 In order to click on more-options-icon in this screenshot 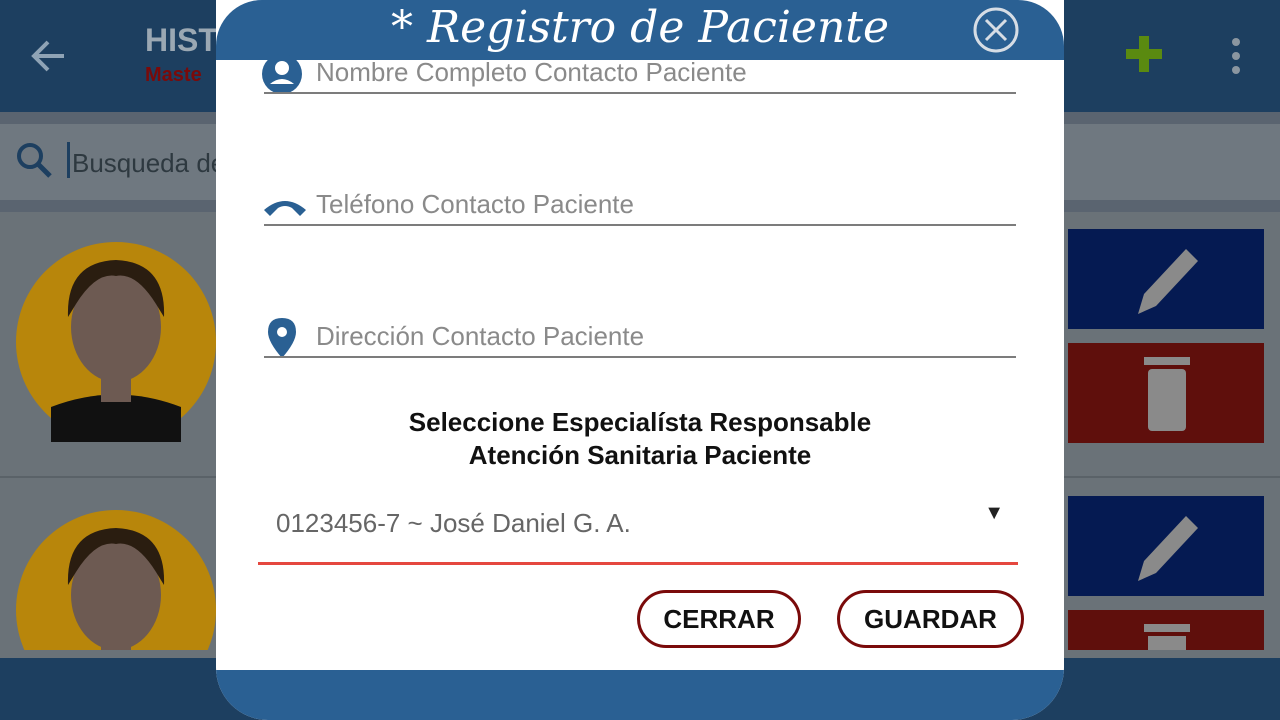, I will do `click(1236, 56)`.